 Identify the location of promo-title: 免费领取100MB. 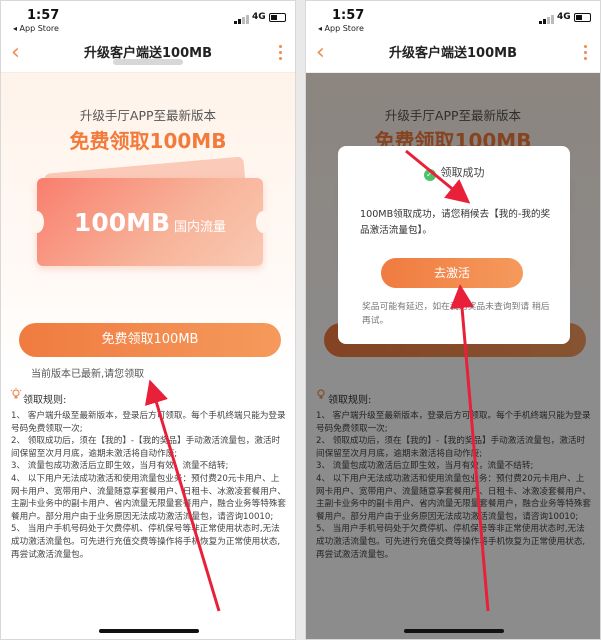
(148, 141).